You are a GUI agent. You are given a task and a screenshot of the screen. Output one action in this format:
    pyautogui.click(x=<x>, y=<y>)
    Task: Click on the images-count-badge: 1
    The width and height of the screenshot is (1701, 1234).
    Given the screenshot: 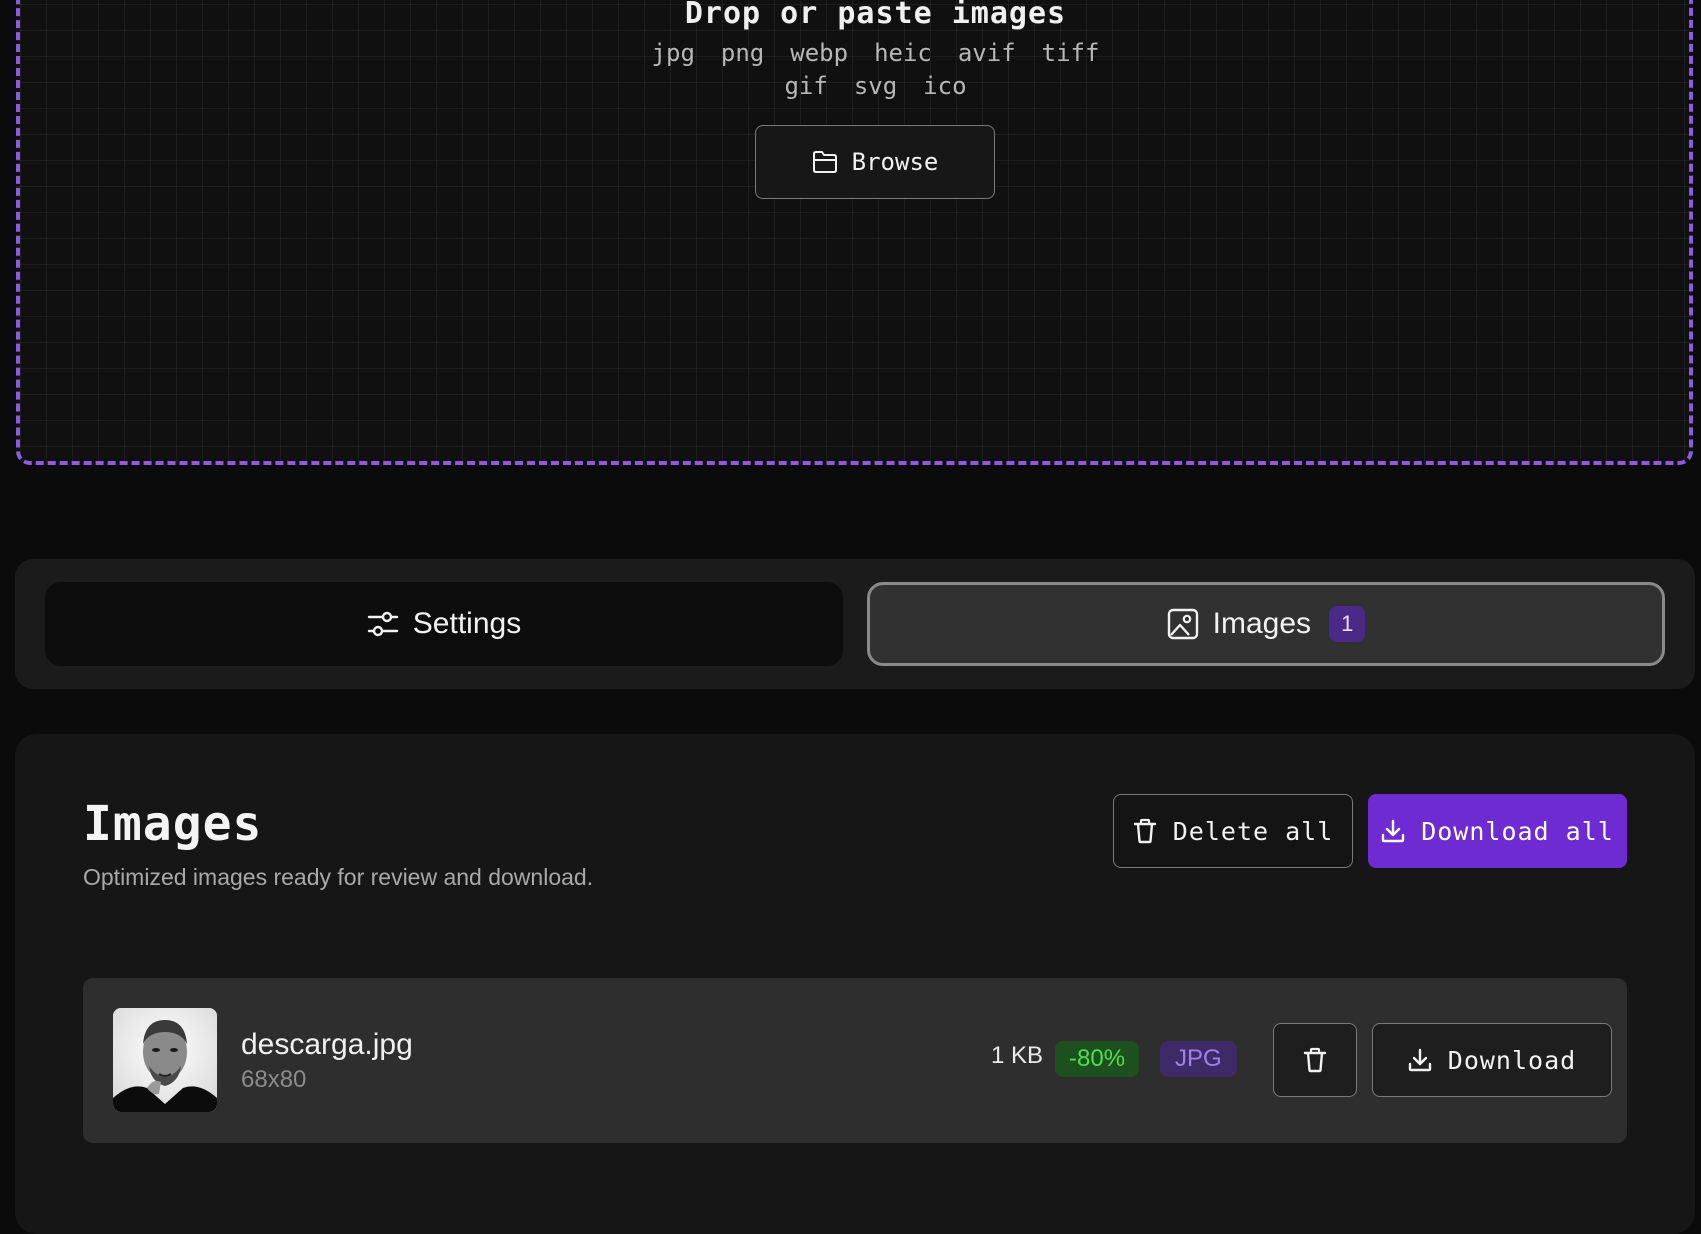 What is the action you would take?
    pyautogui.click(x=1347, y=624)
    